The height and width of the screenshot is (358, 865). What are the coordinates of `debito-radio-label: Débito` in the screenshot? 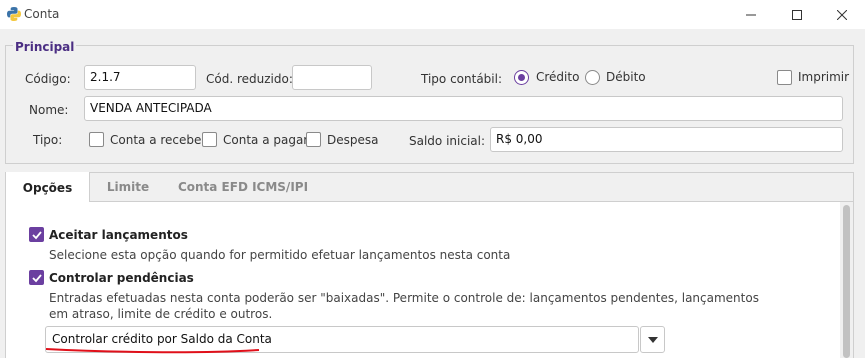 It's located at (626, 77).